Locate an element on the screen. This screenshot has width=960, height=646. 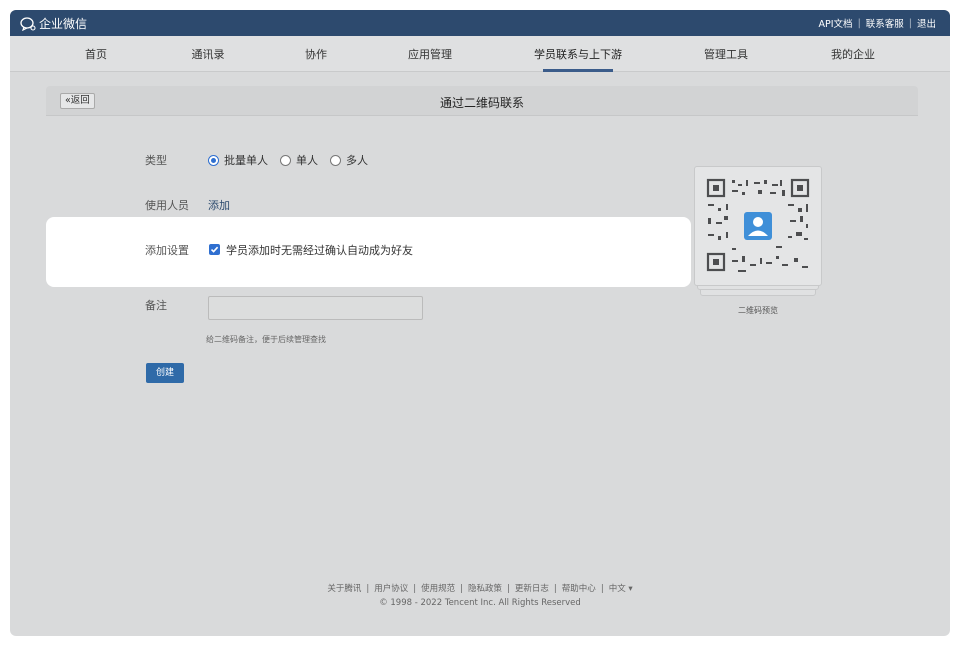
nav-contacts: 通讯录 is located at coordinates (208, 54).